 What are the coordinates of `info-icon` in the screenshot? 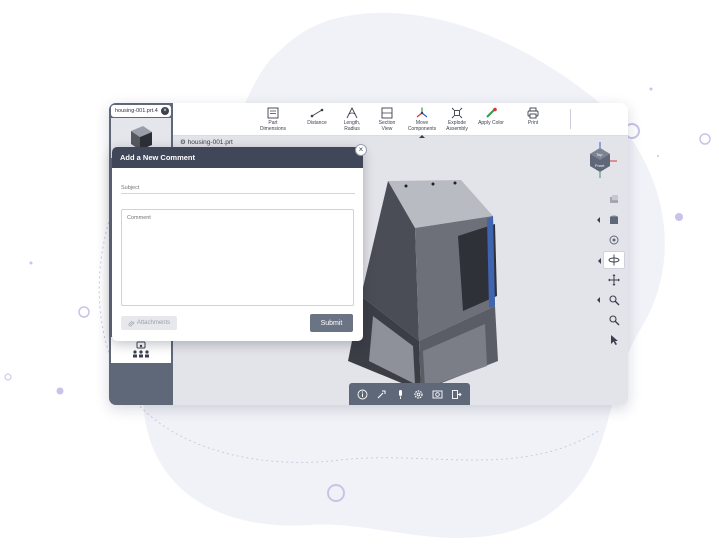 It's located at (362, 394).